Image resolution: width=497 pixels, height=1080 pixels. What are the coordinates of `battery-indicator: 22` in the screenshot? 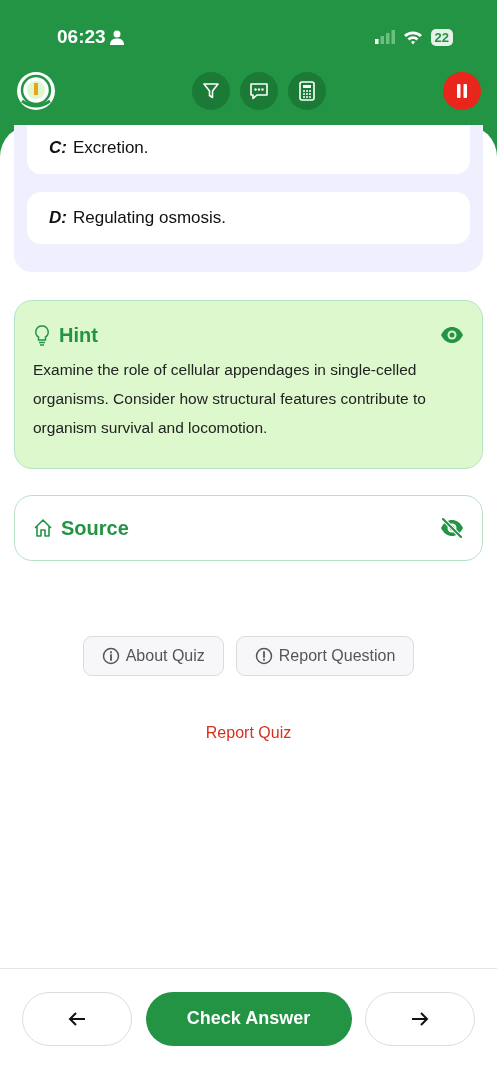 It's located at (441, 37).